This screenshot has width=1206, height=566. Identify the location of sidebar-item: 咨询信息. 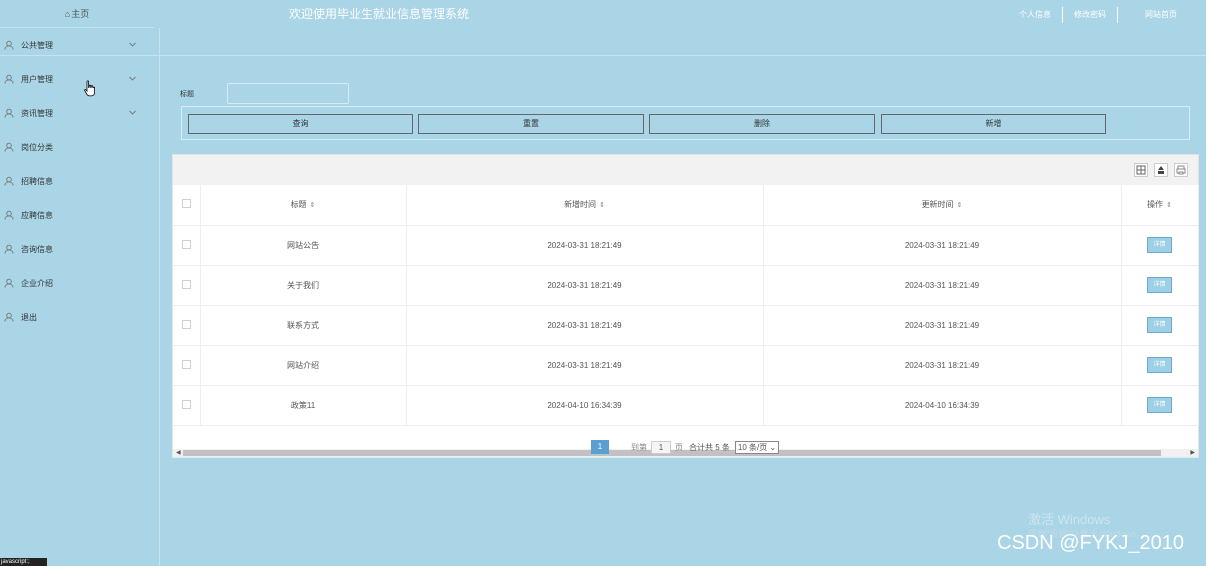
(79, 249).